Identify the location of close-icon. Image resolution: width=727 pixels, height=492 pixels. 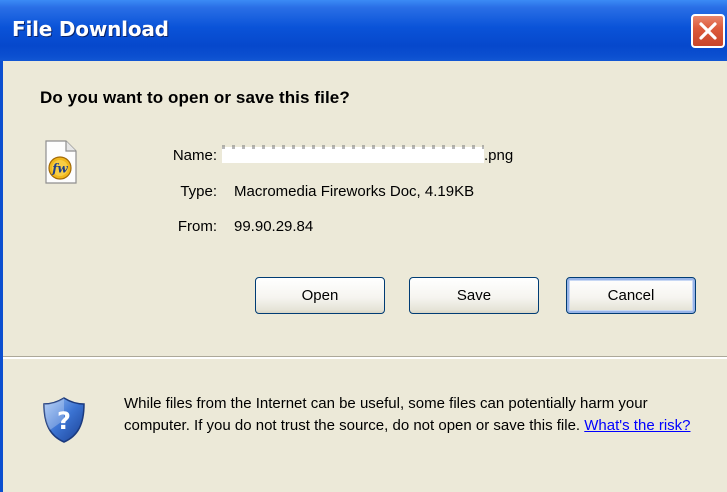
(708, 31).